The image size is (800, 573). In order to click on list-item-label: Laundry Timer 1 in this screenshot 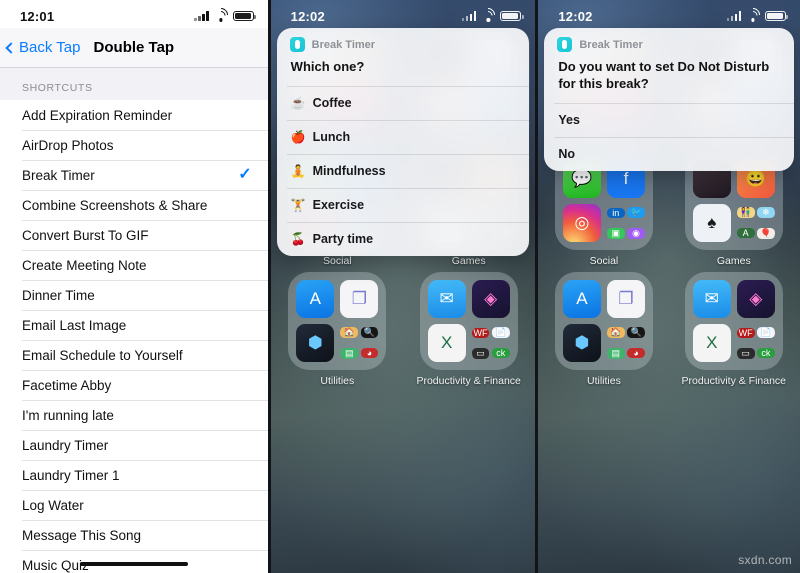, I will do `click(71, 475)`.